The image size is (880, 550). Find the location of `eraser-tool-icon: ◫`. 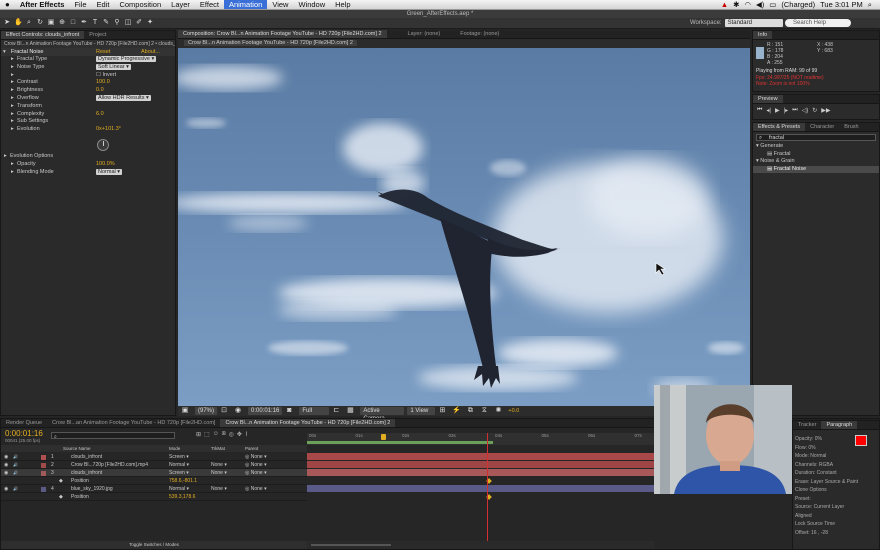

eraser-tool-icon: ◫ is located at coordinates (128, 23).